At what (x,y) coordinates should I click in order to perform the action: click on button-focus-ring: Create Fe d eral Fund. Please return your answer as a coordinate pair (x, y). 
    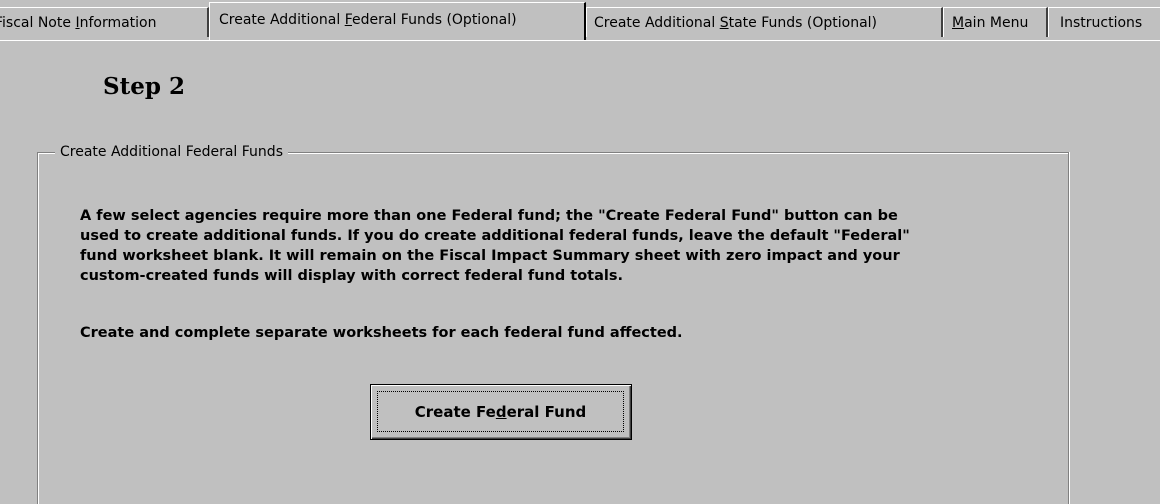
    Looking at the image, I should click on (500, 411).